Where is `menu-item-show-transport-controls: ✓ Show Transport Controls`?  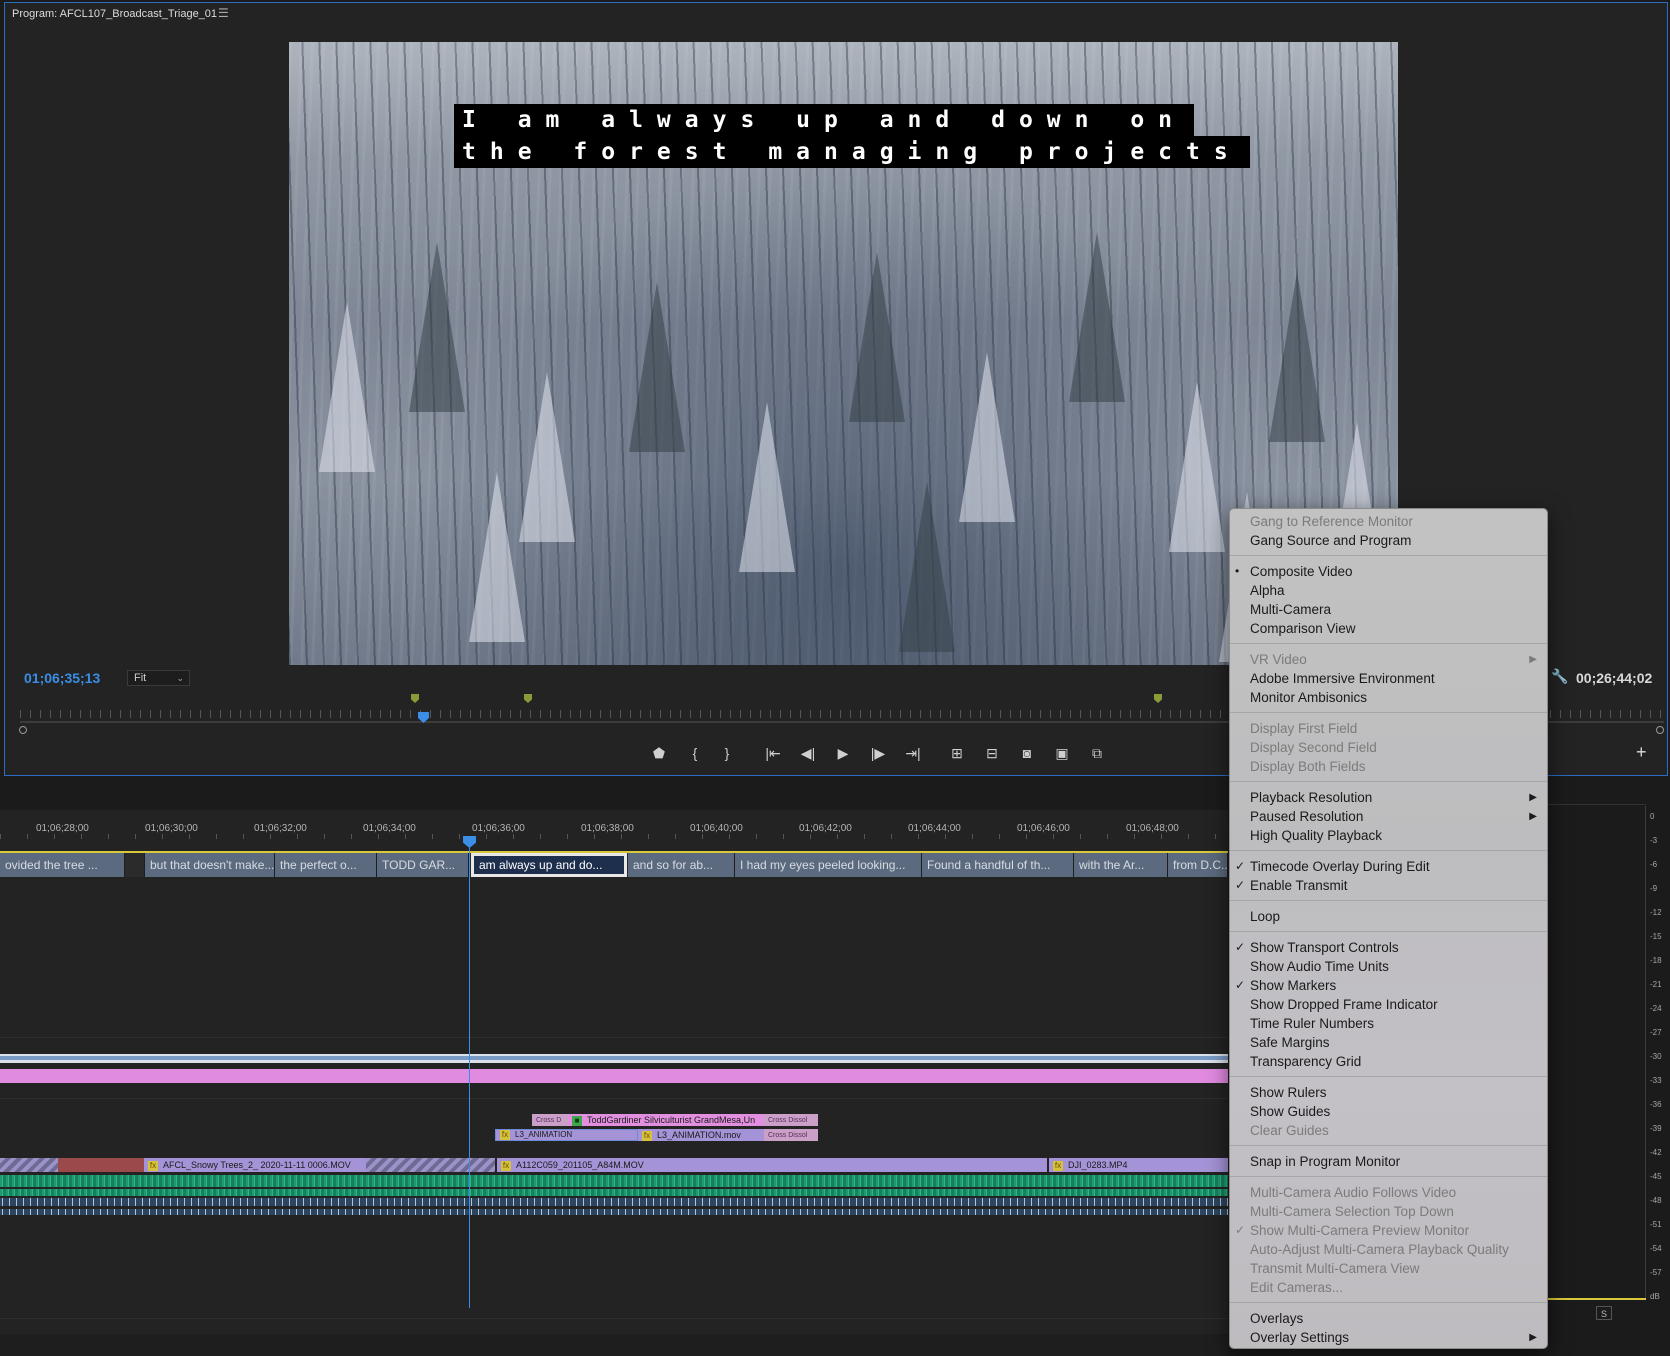
menu-item-show-transport-controls: ✓ Show Transport Controls is located at coordinates (1388, 947).